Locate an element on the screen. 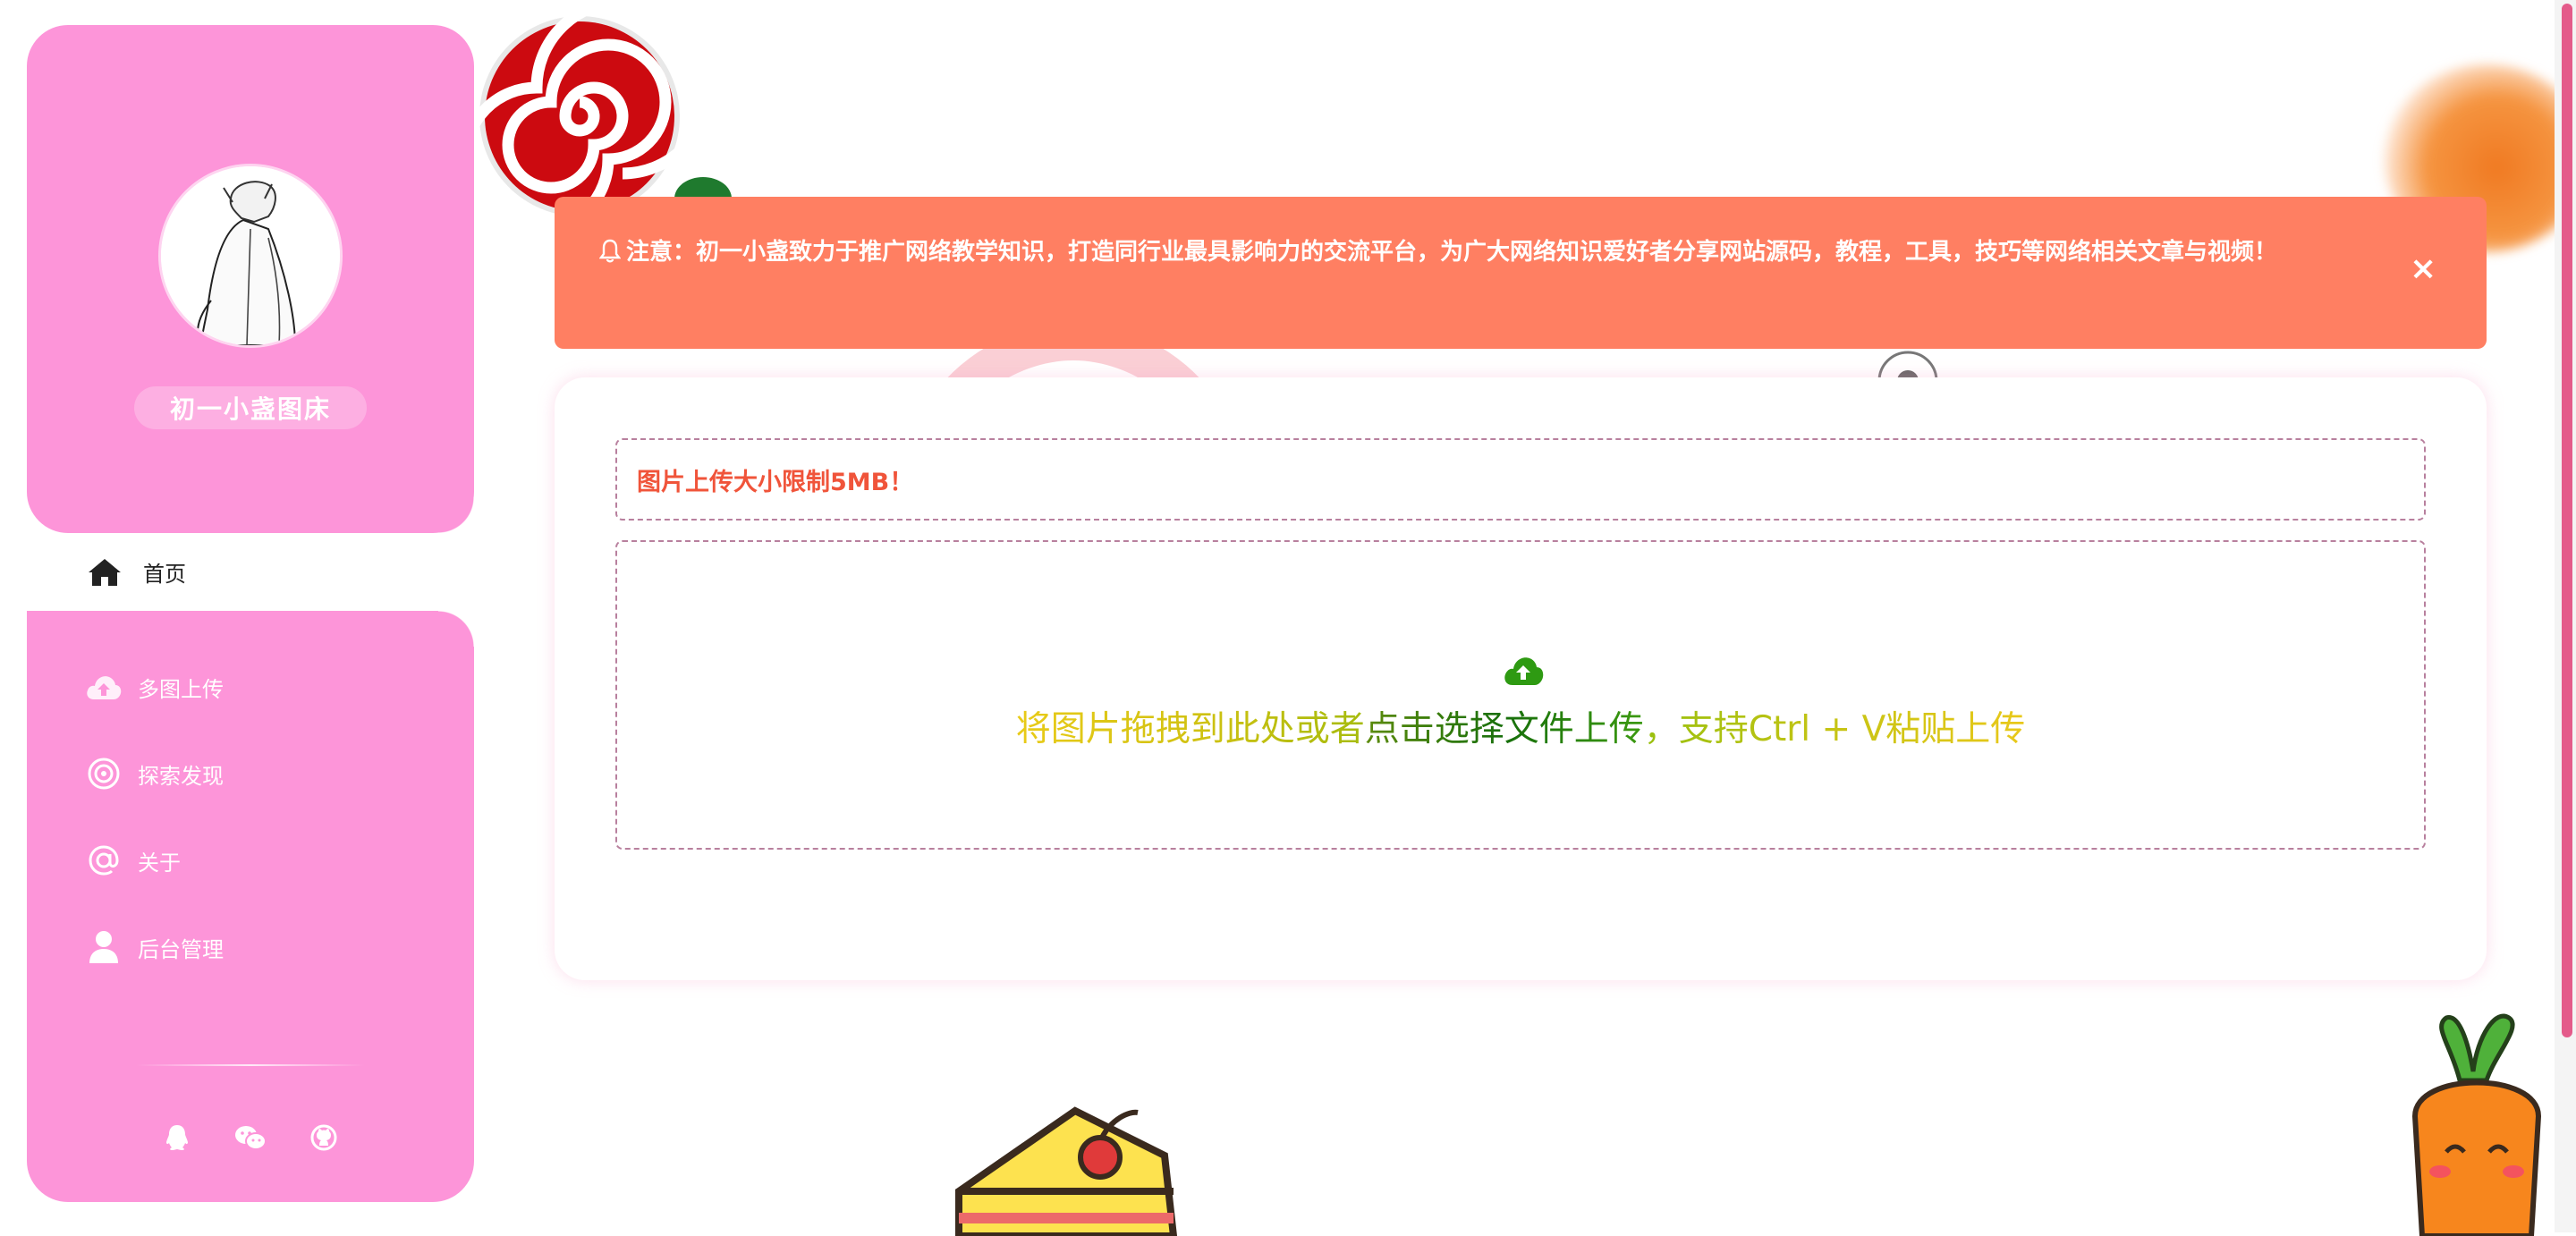  close-button: × is located at coordinates (2423, 269).